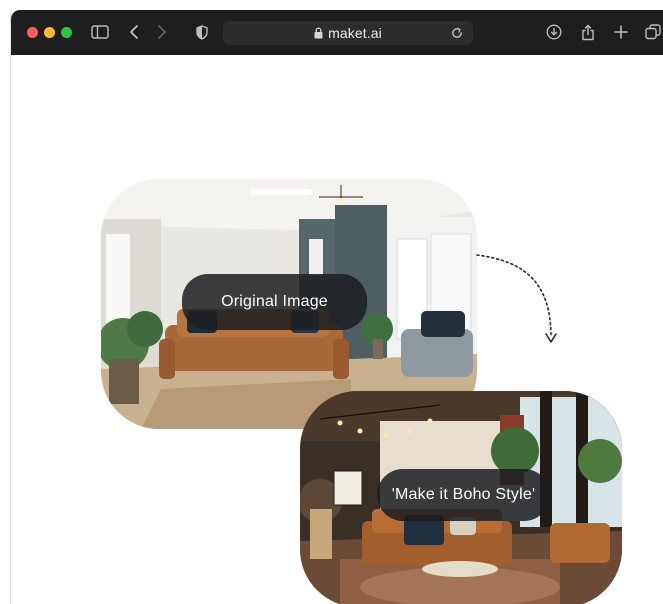 This screenshot has height=604, width=663. I want to click on download-icon, so click(554, 32).